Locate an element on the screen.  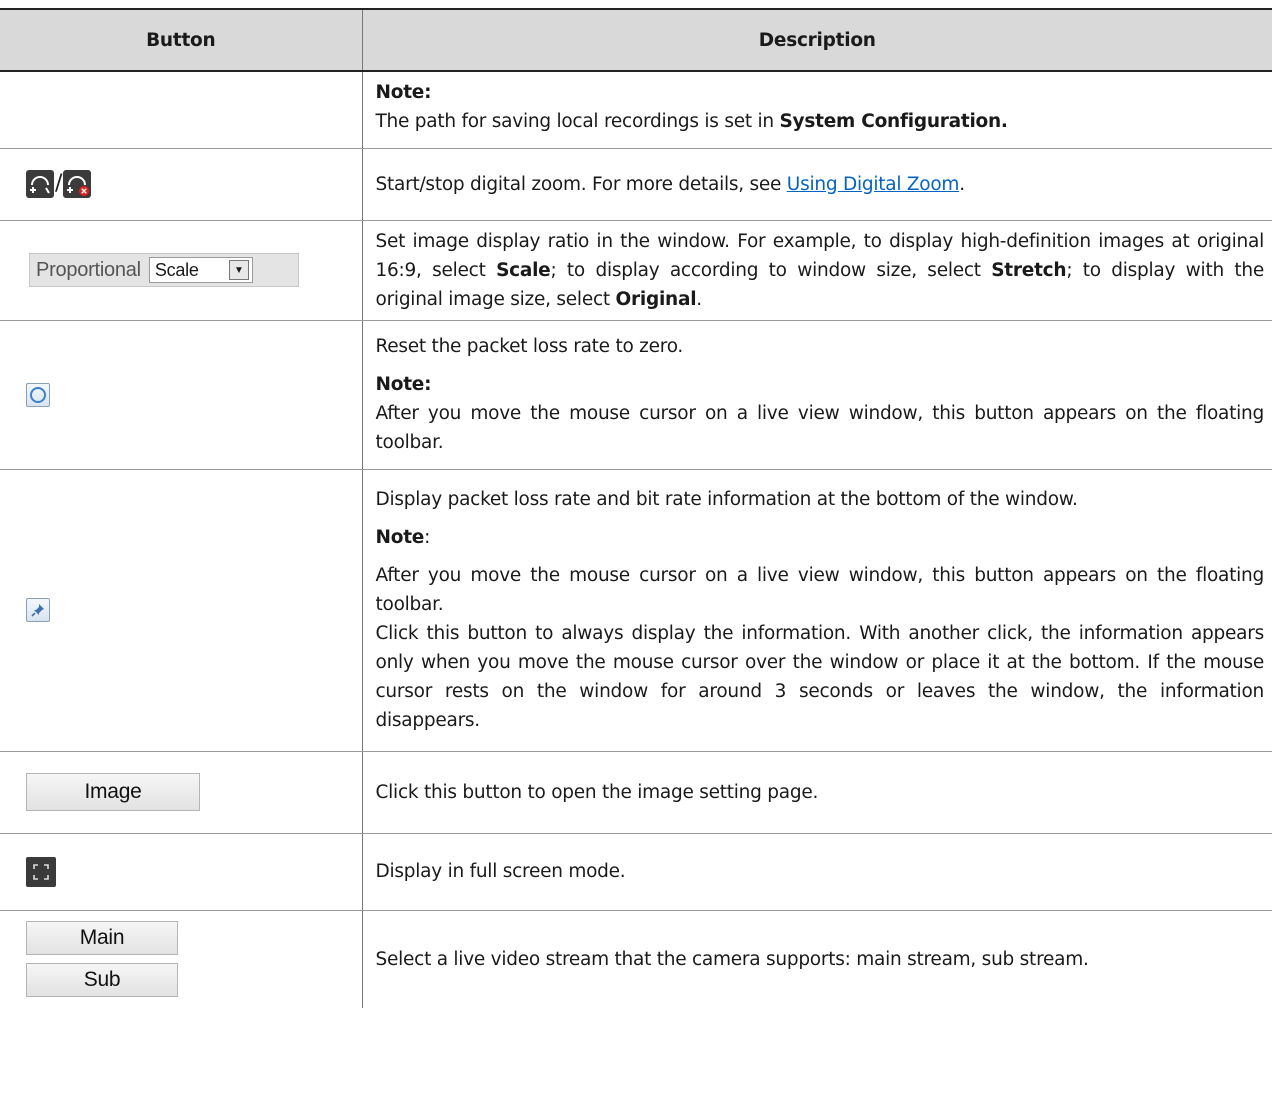
chevron-down-icon: ▼ is located at coordinates (238, 270).